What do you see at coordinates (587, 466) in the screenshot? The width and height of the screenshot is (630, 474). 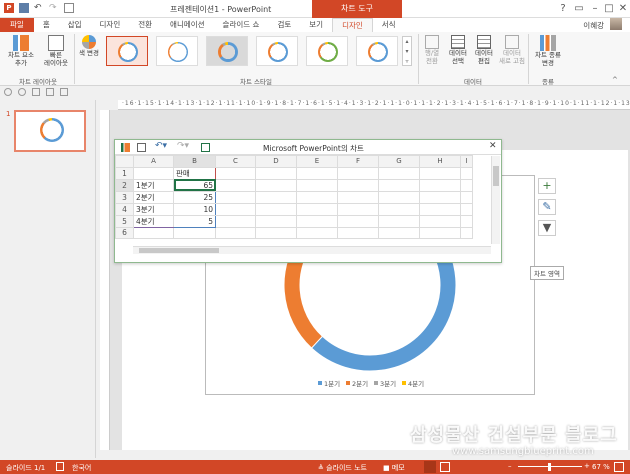 I see `zoom-in-icon: +` at bounding box center [587, 466].